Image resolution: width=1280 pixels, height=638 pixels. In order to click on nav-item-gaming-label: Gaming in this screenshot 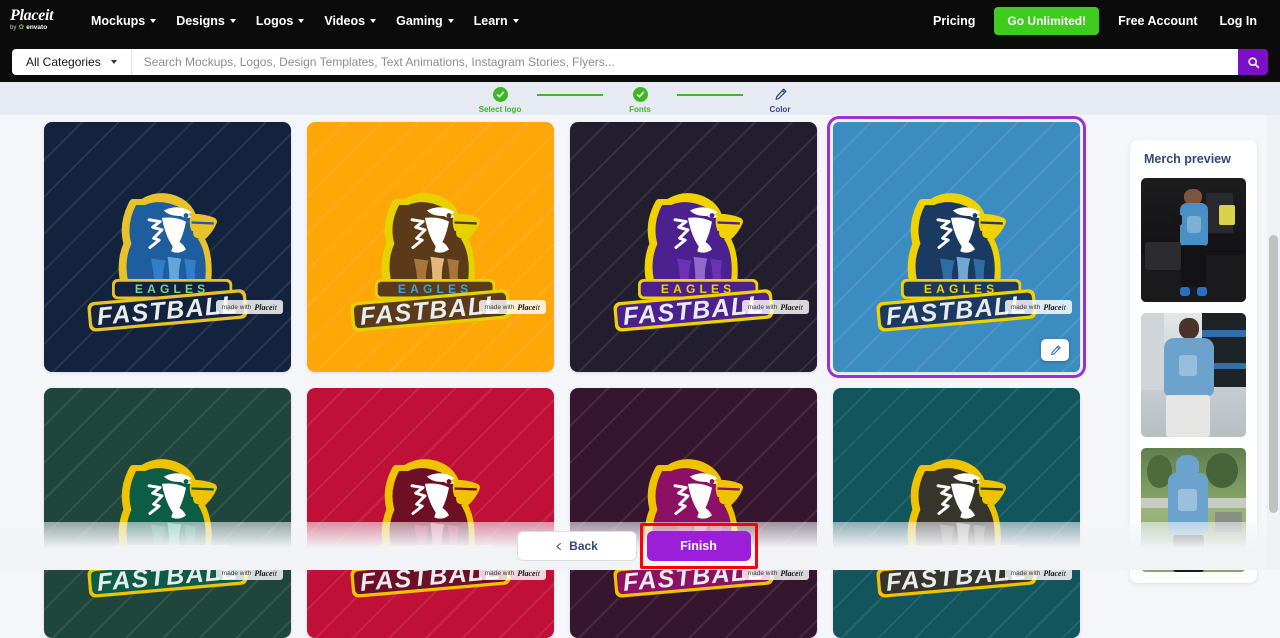, I will do `click(419, 21)`.